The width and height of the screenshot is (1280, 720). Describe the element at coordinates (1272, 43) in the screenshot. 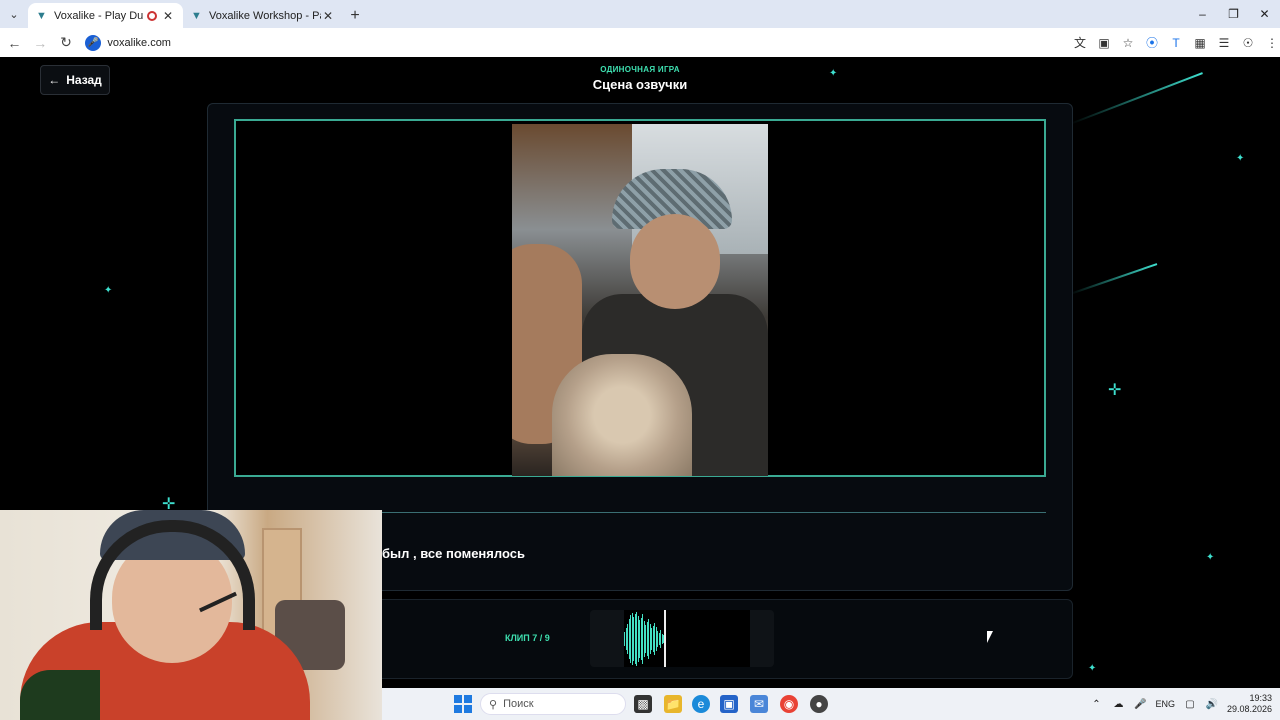

I see `browser-menu-icon: ⋮` at that location.